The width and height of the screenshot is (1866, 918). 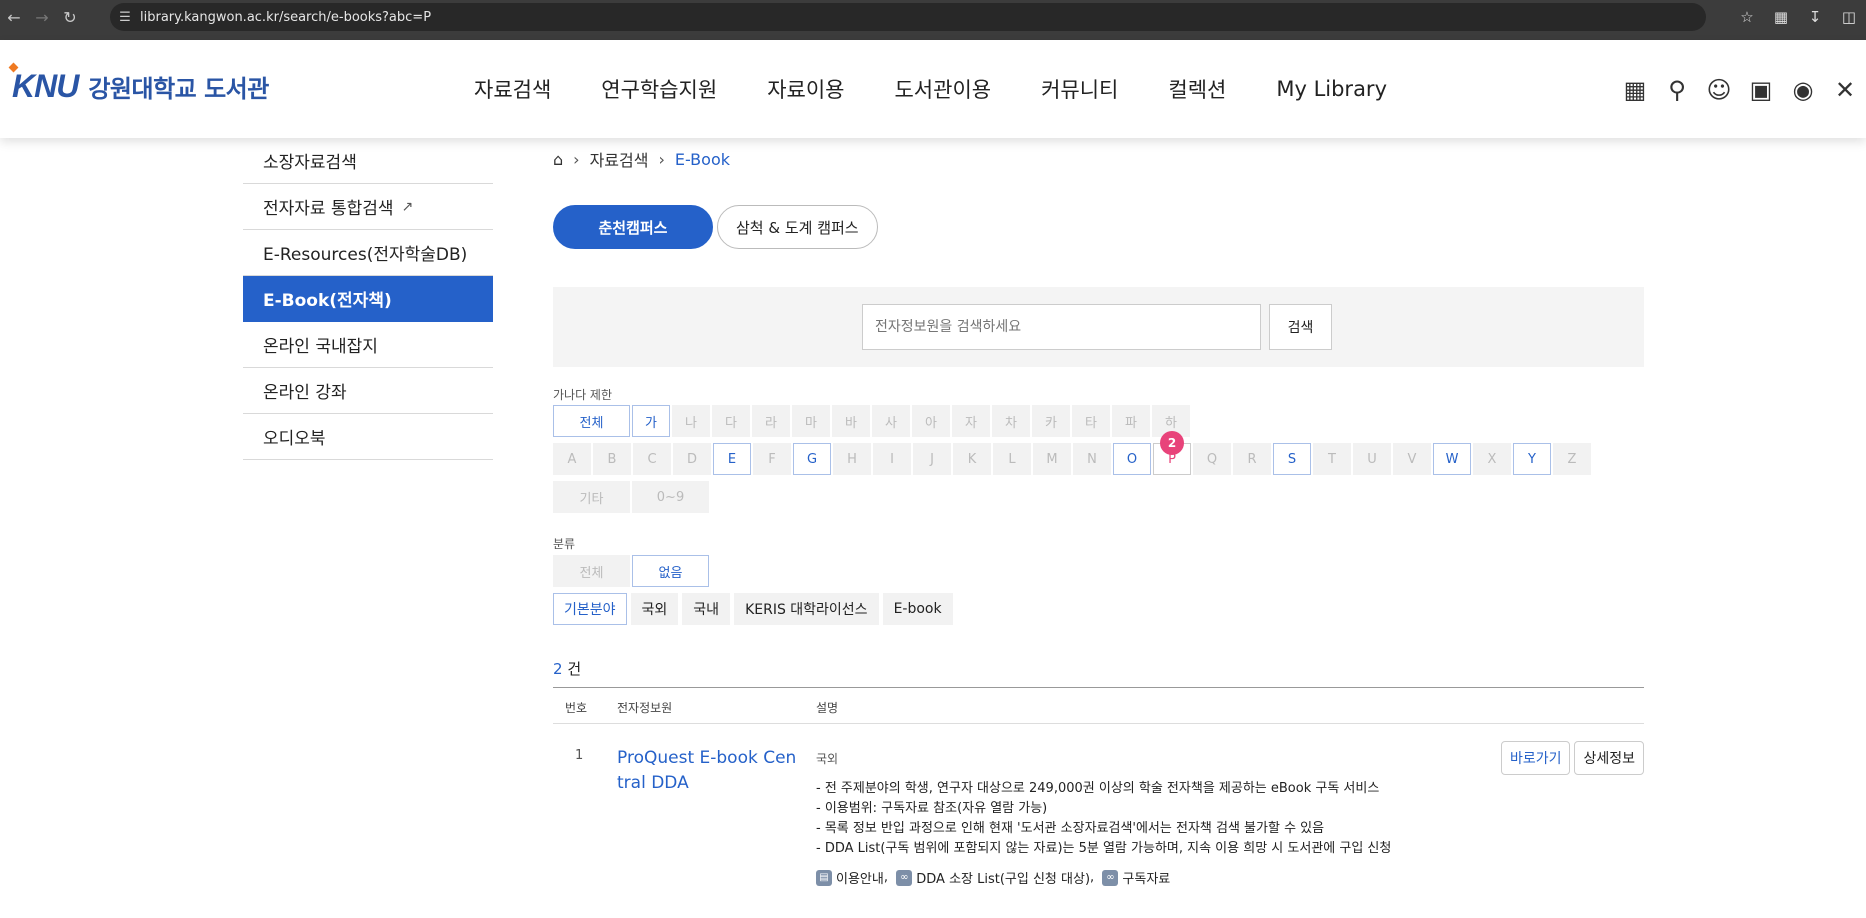 I want to click on column-no: 번호, so click(x=576, y=708).